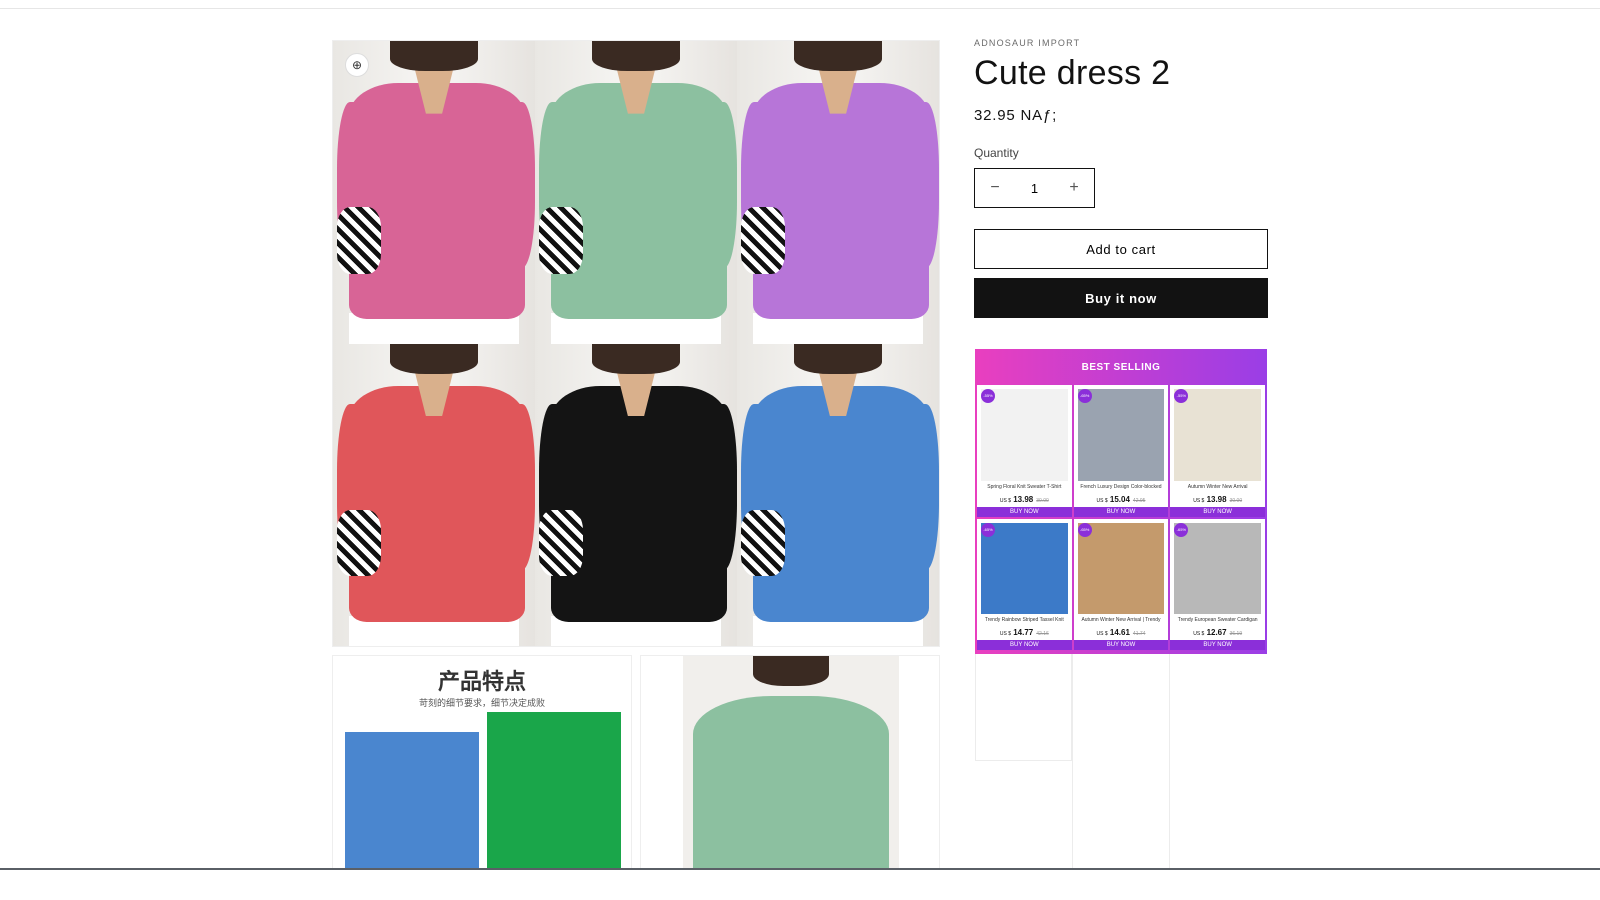 This screenshot has width=1600, height=900. I want to click on feature-photo-green, so click(554, 790).